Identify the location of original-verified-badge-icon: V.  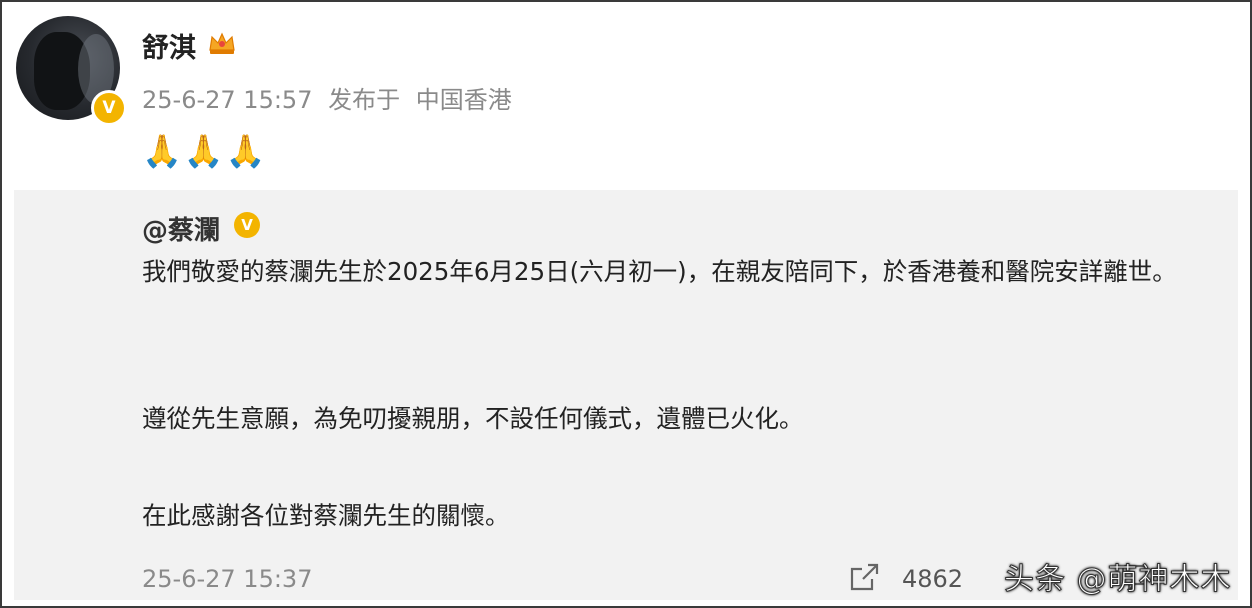
(247, 225).